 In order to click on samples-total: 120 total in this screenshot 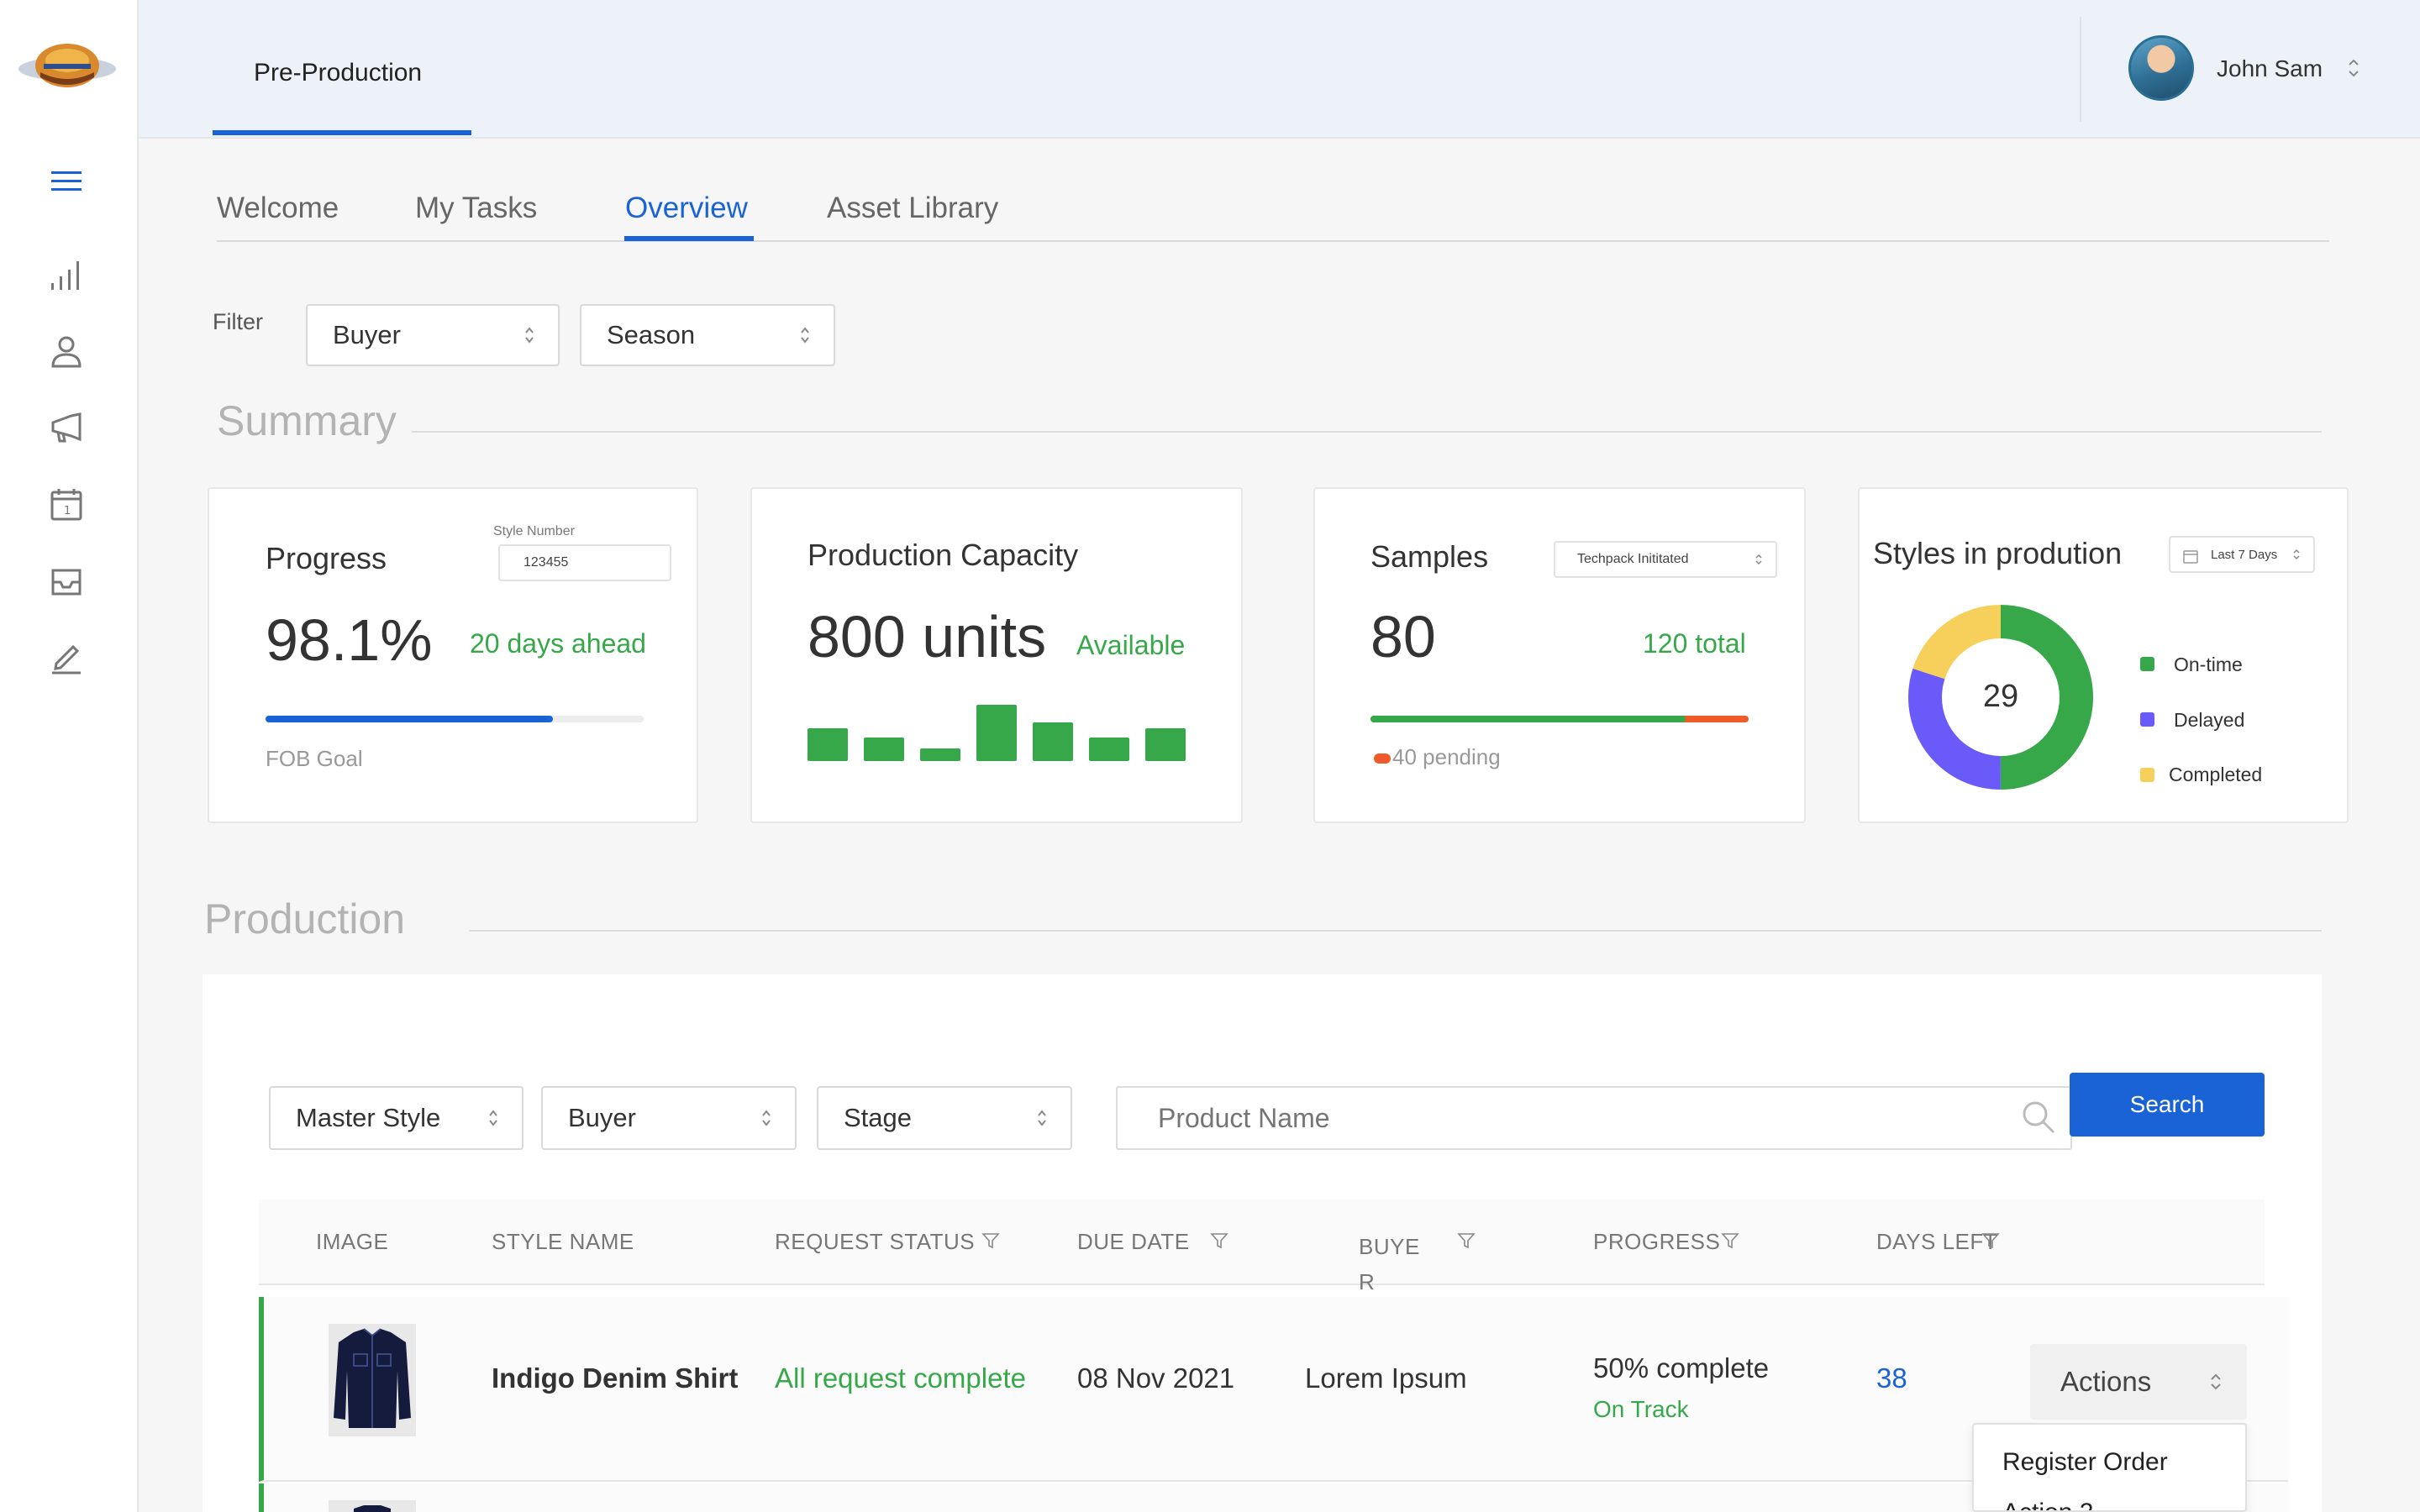, I will do `click(1694, 643)`.